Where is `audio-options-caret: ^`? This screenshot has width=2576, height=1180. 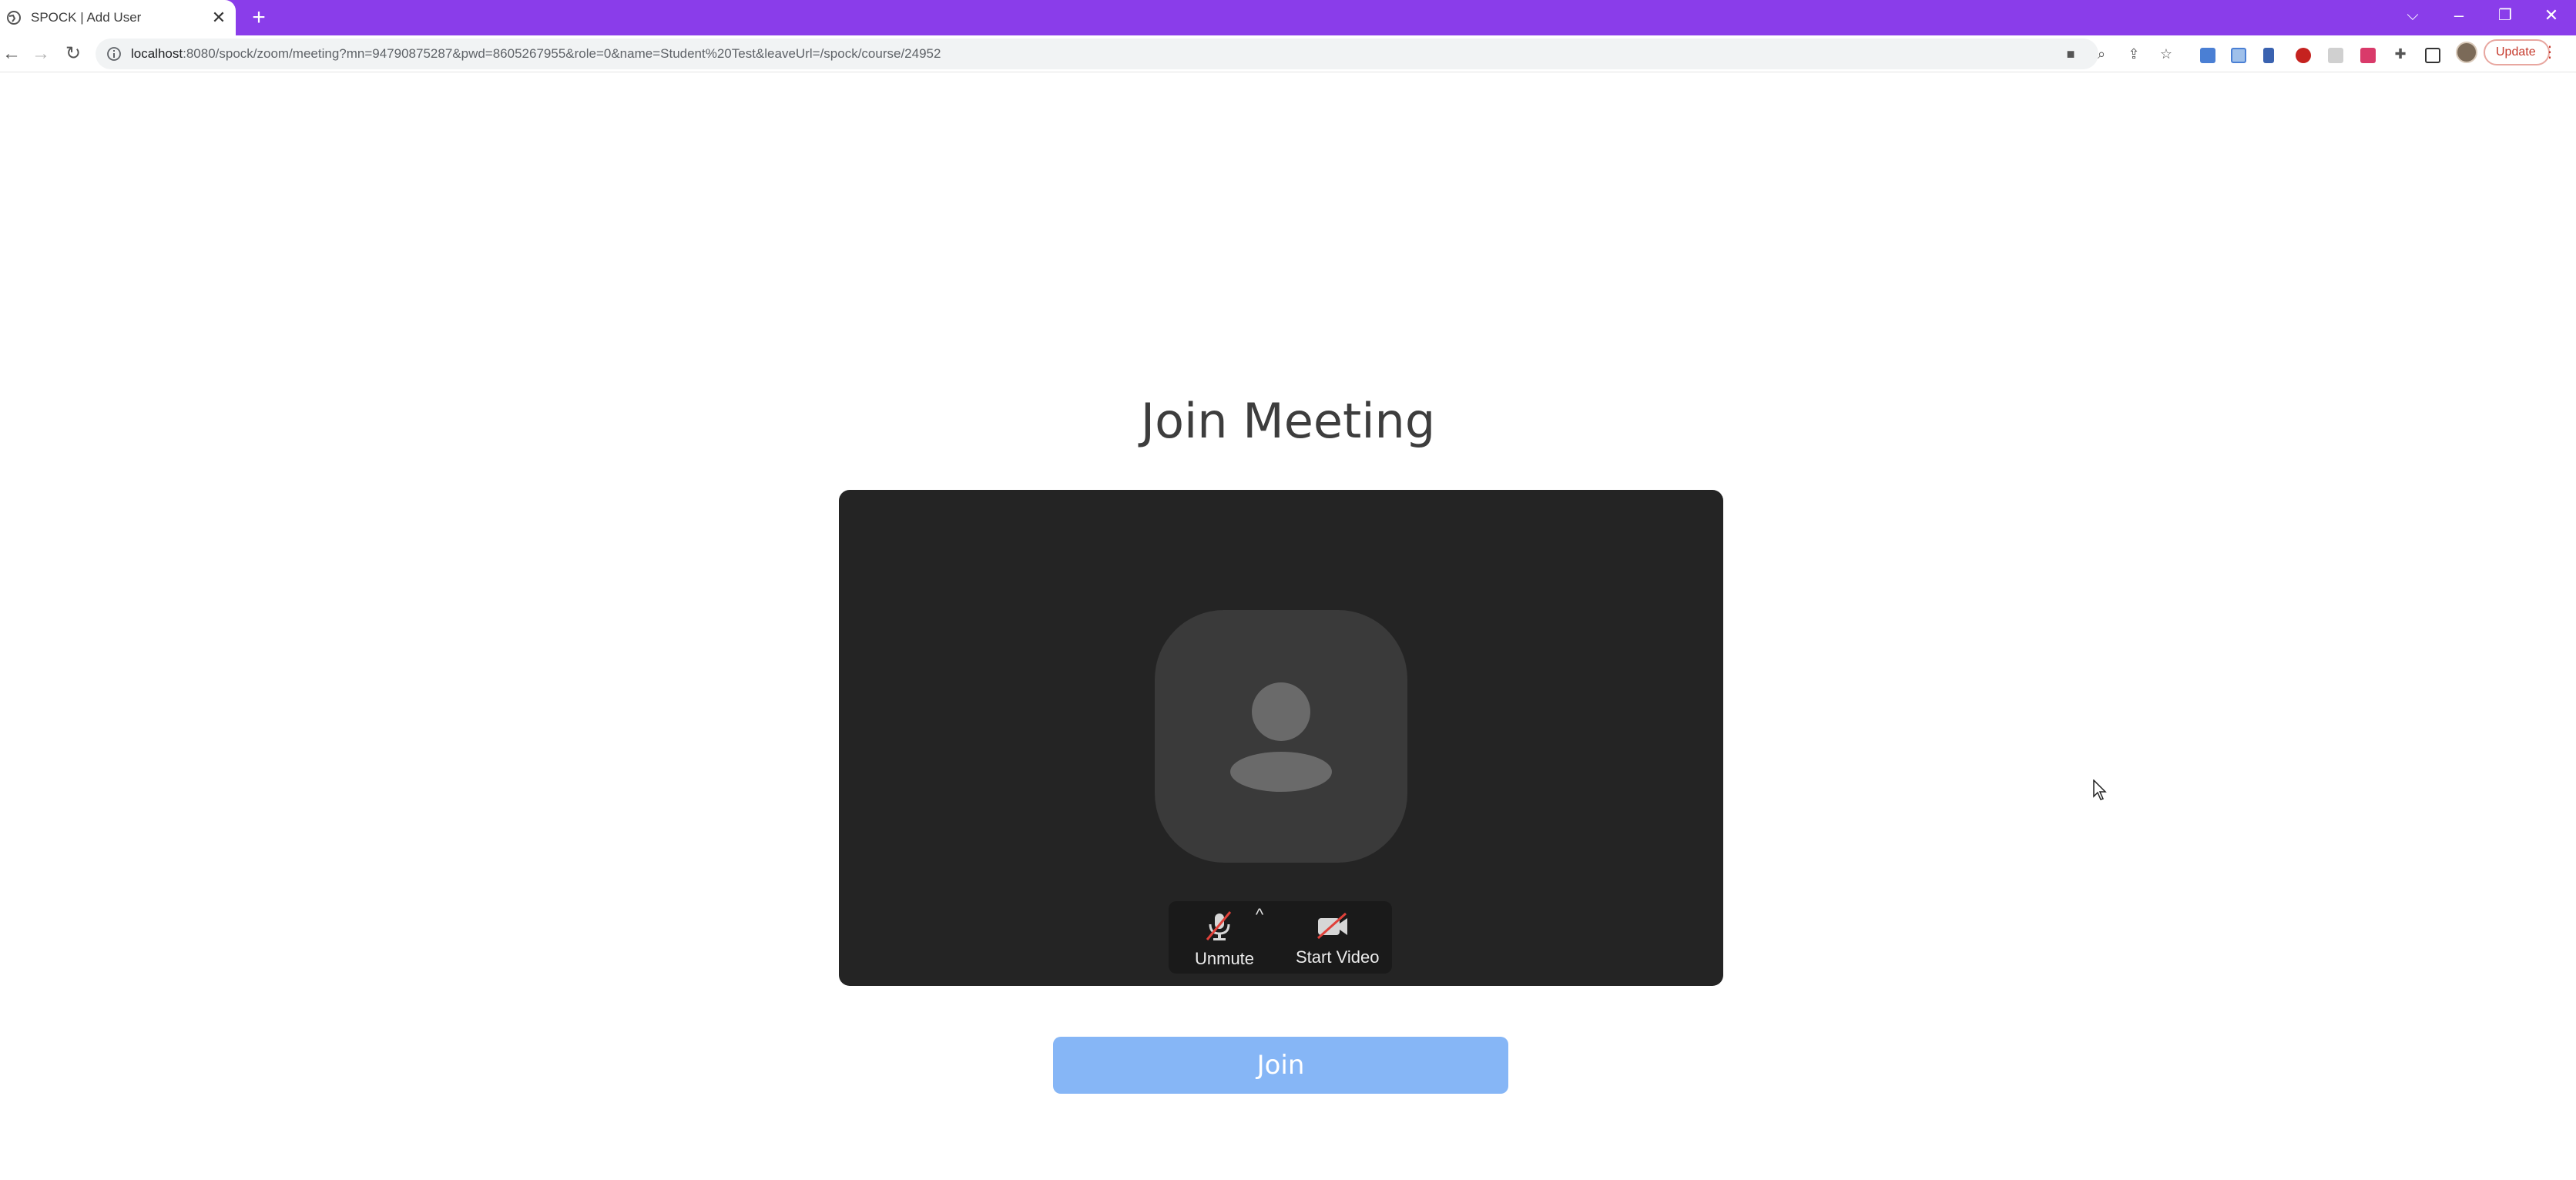 audio-options-caret: ^ is located at coordinates (1259, 915).